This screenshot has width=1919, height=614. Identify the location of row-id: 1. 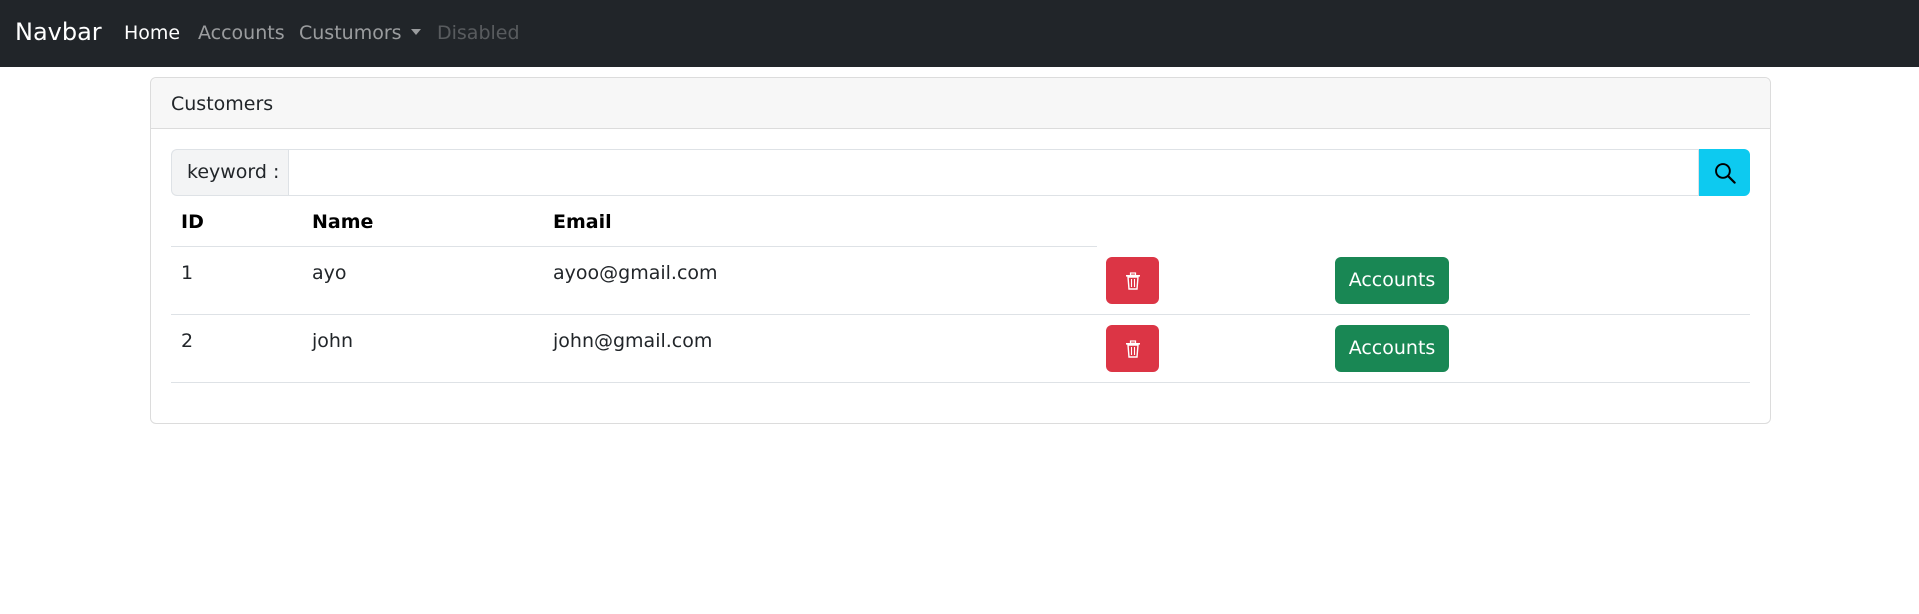
(187, 273).